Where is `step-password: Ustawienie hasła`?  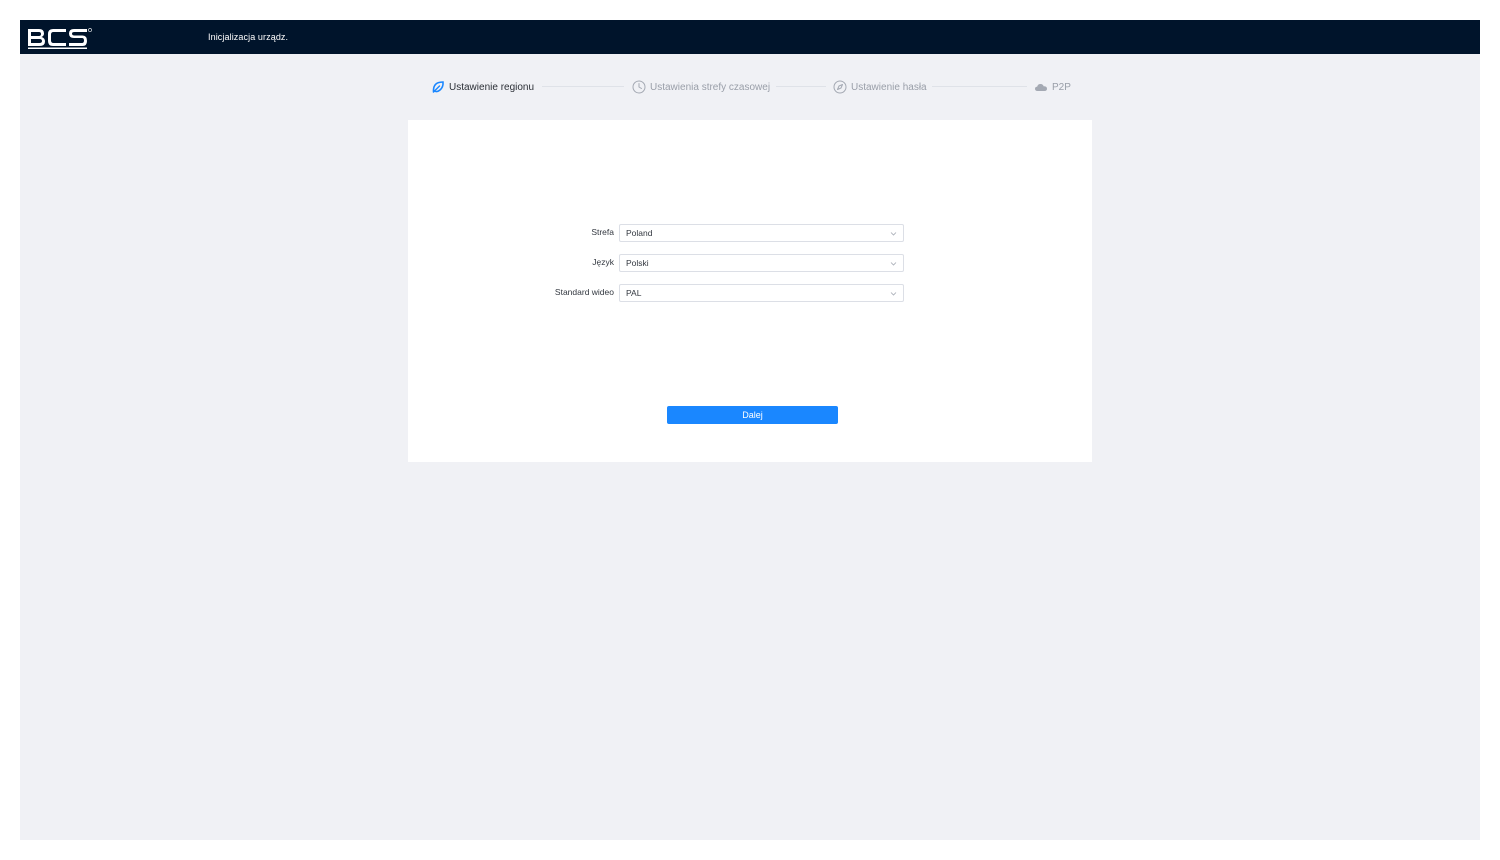
step-password: Ustawienie hasła is located at coordinates (880, 87).